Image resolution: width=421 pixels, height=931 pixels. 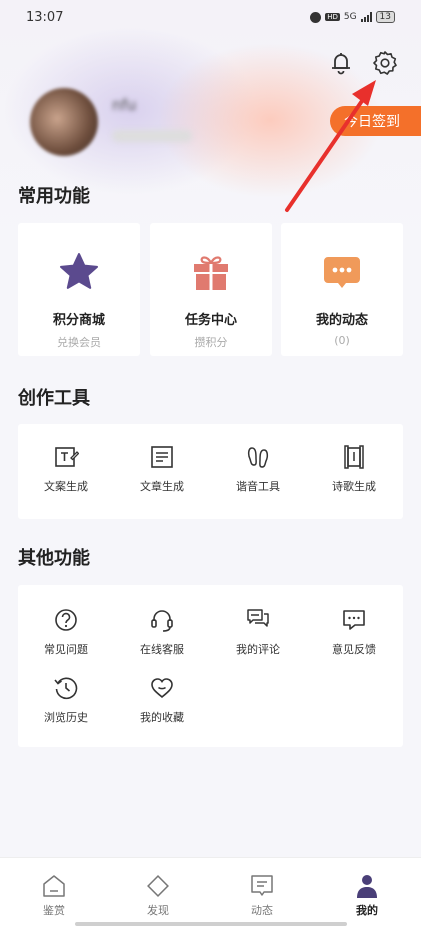 What do you see at coordinates (124, 105) in the screenshot?
I see `username: nfu` at bounding box center [124, 105].